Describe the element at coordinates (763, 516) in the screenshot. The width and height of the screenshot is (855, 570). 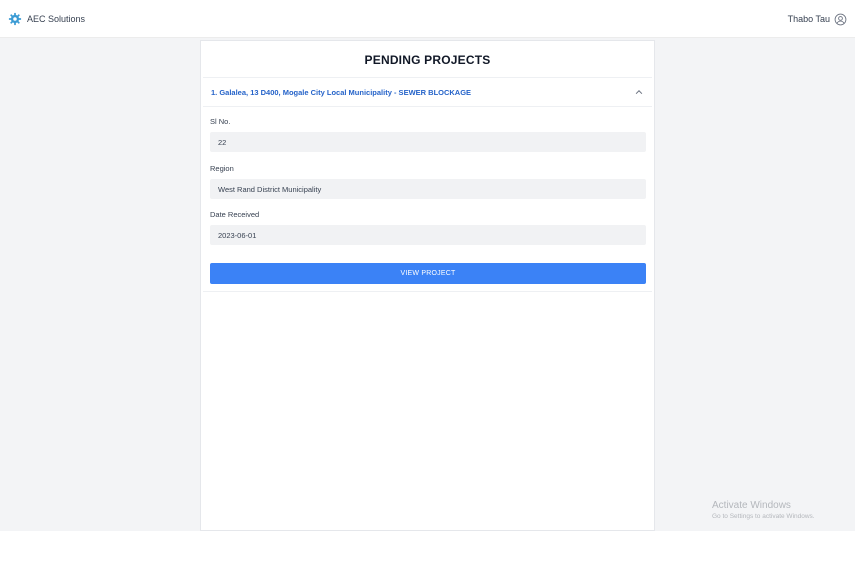
I see `watermark-subtitle: Go to Settings to activate Windows.` at that location.